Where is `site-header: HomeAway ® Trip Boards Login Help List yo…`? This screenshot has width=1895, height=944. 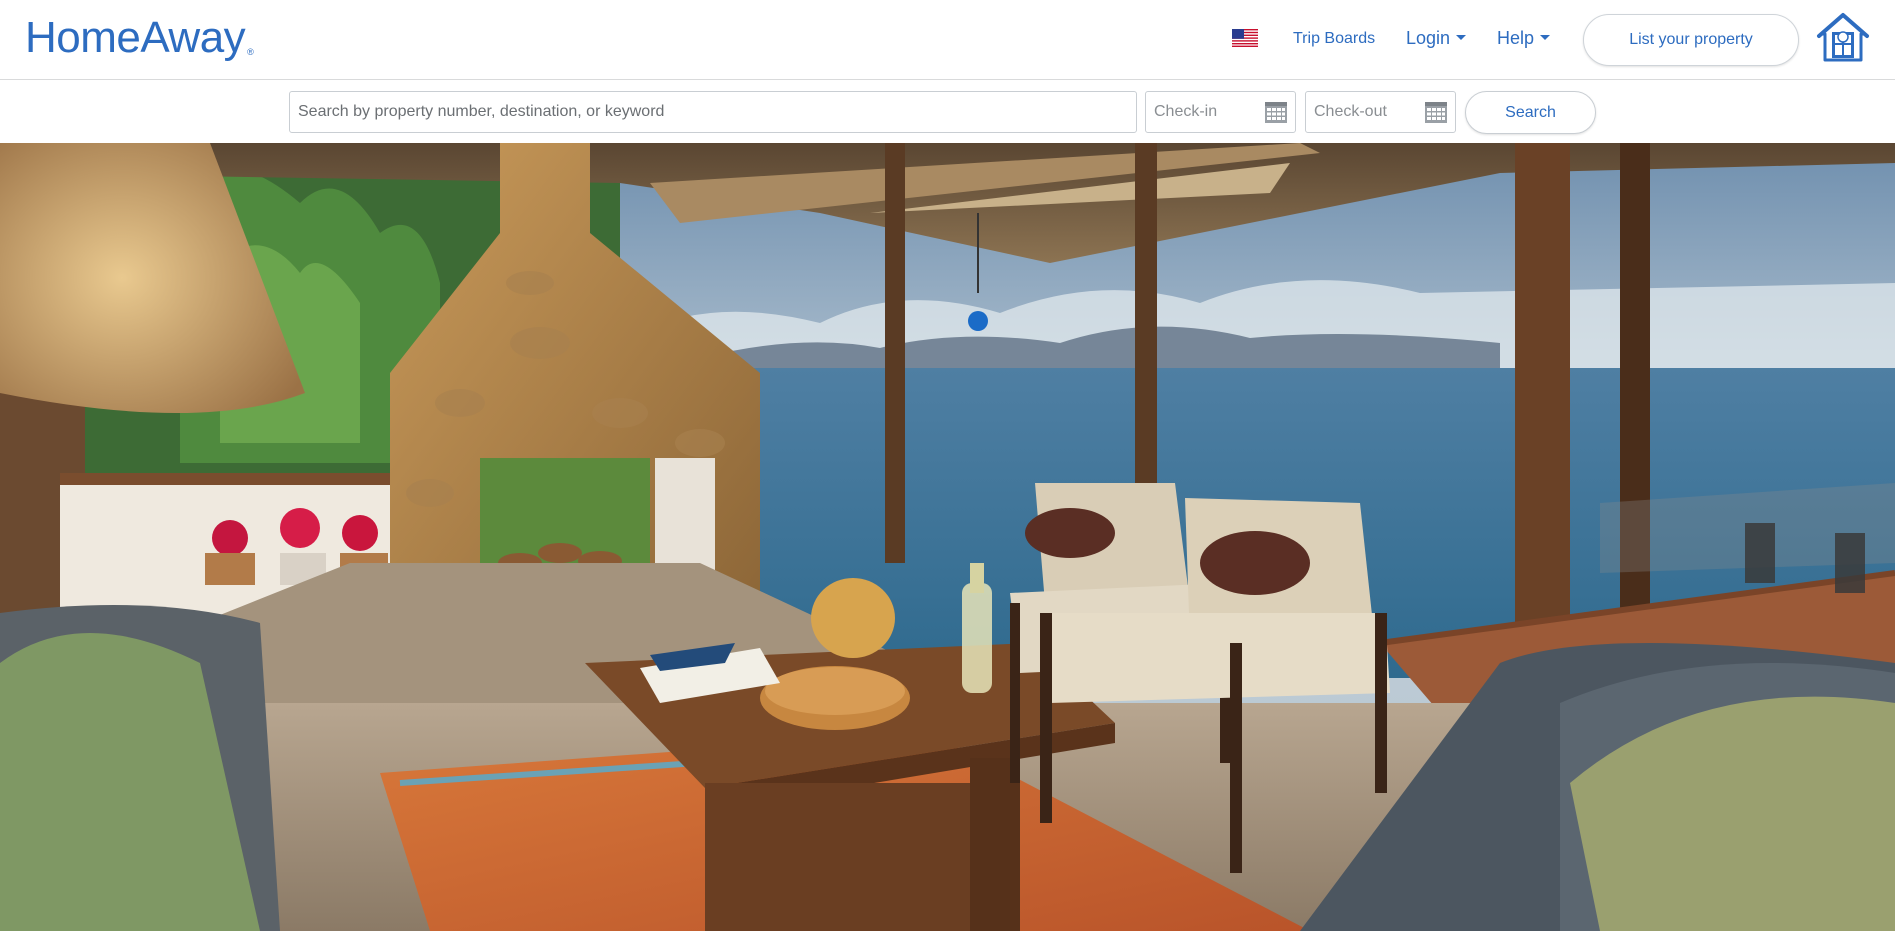 site-header: HomeAway ® Trip Boards Login Help List yo… is located at coordinates (947, 40).